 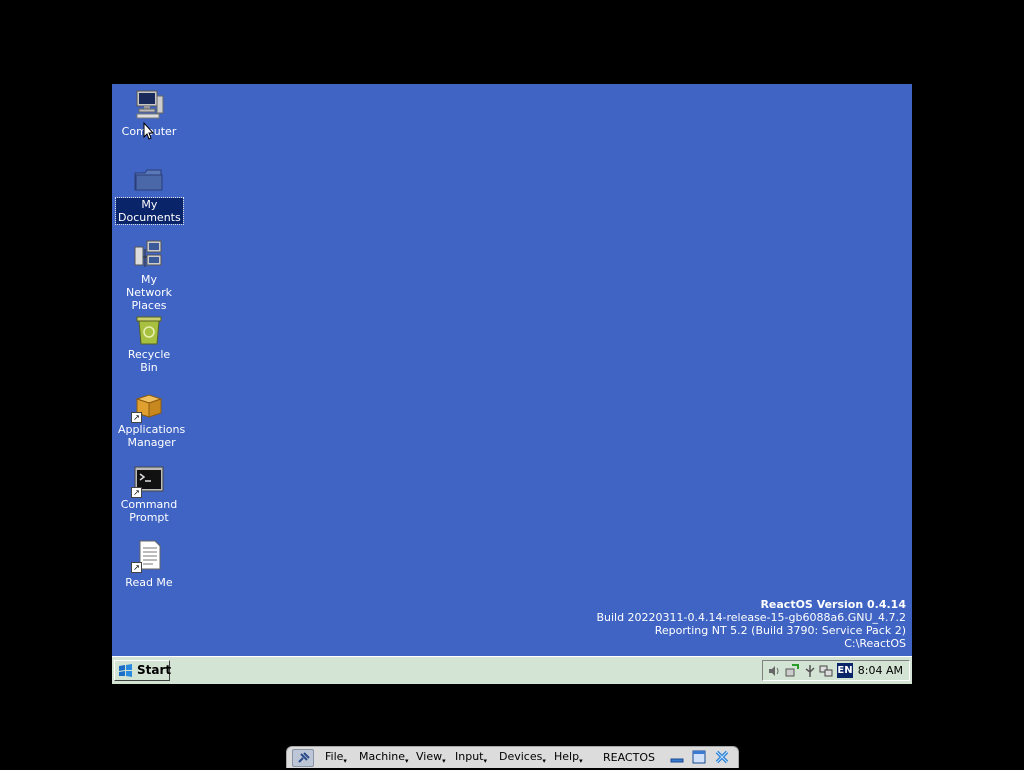 What do you see at coordinates (774, 671) in the screenshot?
I see `volume-icon` at bounding box center [774, 671].